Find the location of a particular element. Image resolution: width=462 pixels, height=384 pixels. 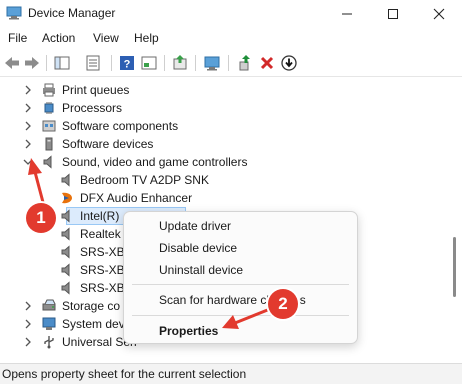

system-device-icon is located at coordinates (49, 323).